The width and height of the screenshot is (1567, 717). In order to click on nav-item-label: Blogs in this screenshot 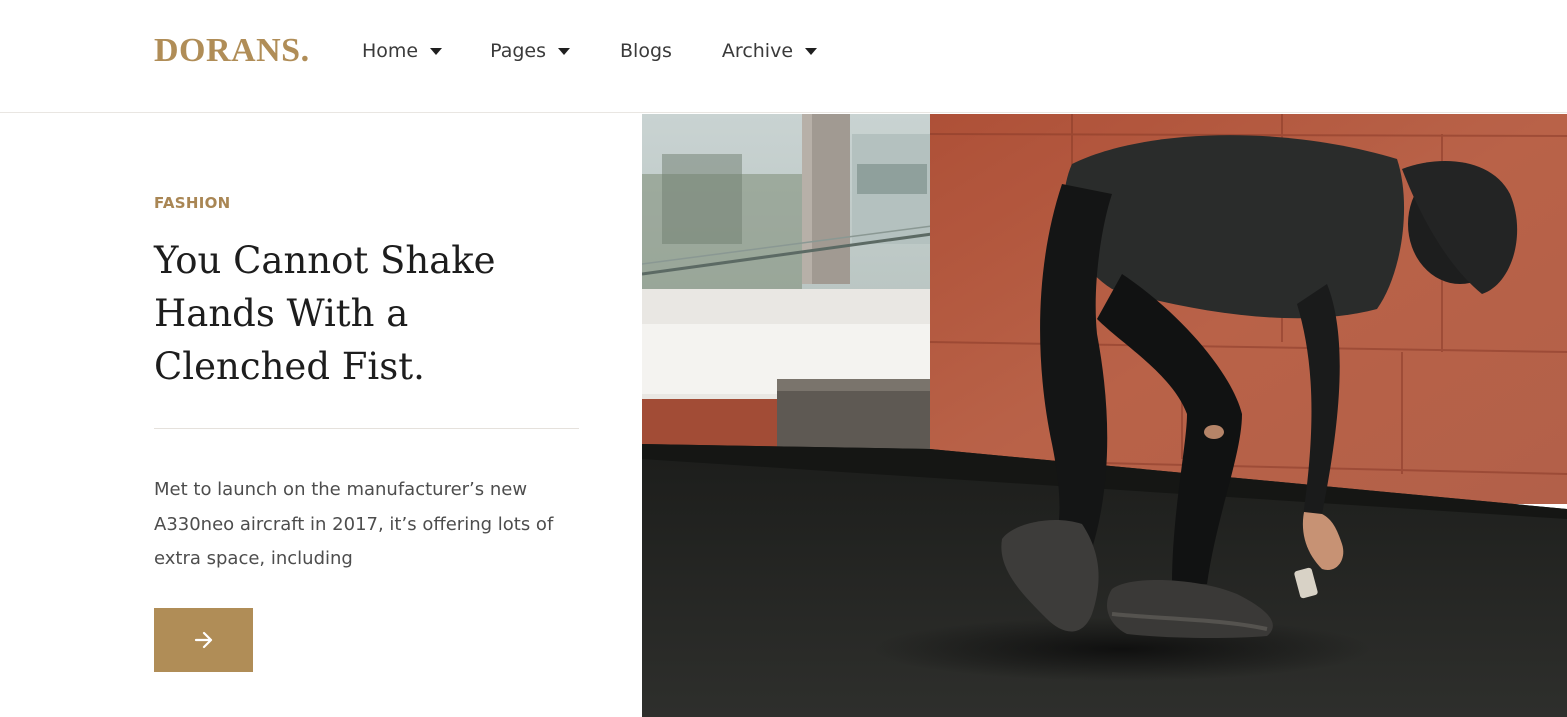, I will do `click(646, 51)`.